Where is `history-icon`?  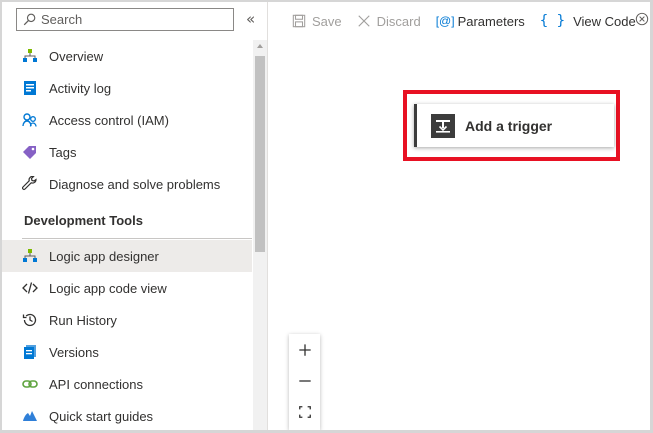 history-icon is located at coordinates (30, 320).